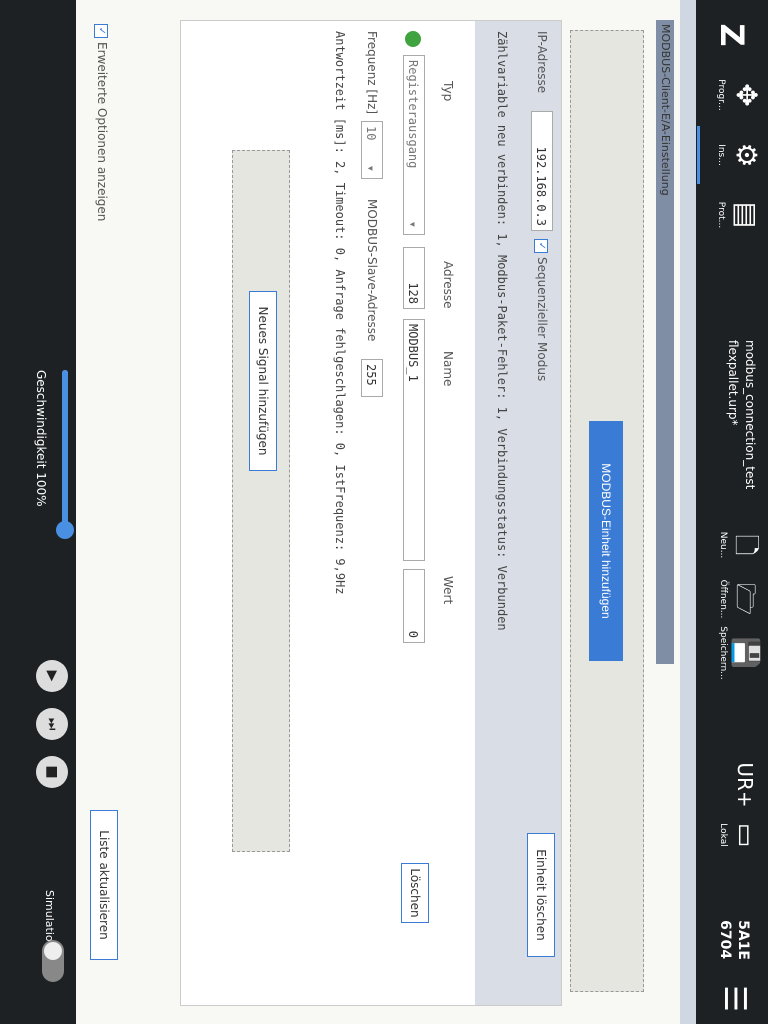  Describe the element at coordinates (688, 512) in the screenshot. I see `tab-strip` at that location.